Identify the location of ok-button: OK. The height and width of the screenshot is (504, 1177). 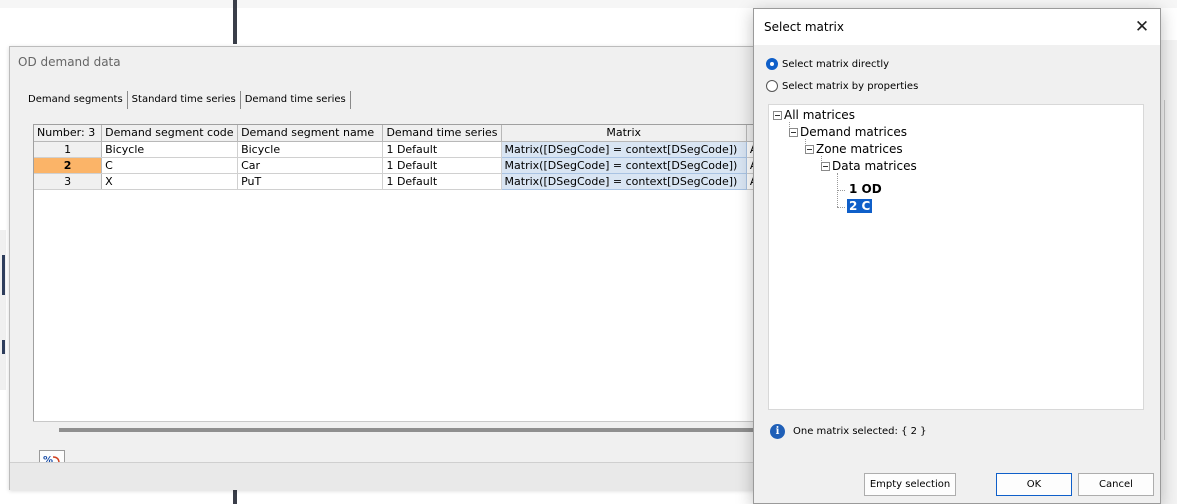
(1034, 484).